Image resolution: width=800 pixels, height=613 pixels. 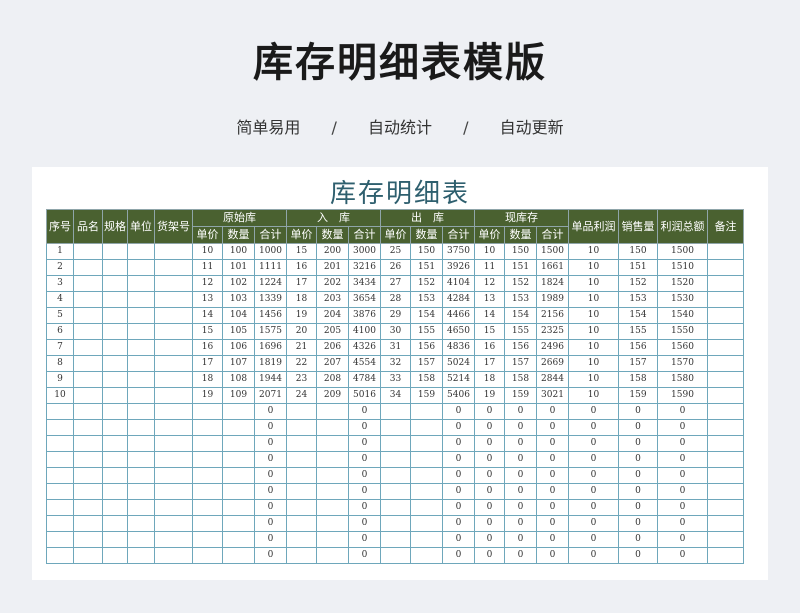 What do you see at coordinates (682, 315) in the screenshot?
I see `table-cell: 1540` at bounding box center [682, 315].